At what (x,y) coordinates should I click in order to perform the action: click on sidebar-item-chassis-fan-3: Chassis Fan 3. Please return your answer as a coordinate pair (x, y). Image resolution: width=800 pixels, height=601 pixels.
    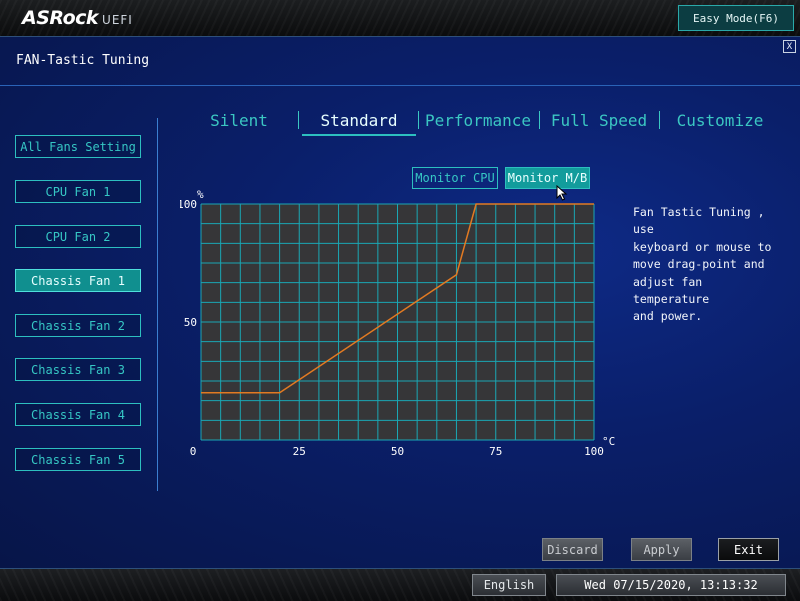
    Looking at the image, I should click on (78, 369).